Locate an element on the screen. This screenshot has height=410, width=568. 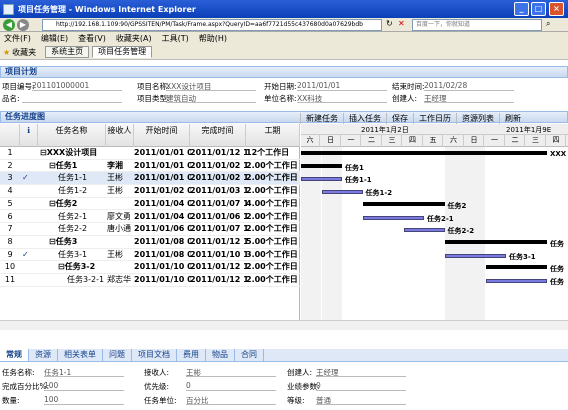
bar-label: 任务2-1 is located at coordinates (440, 218).